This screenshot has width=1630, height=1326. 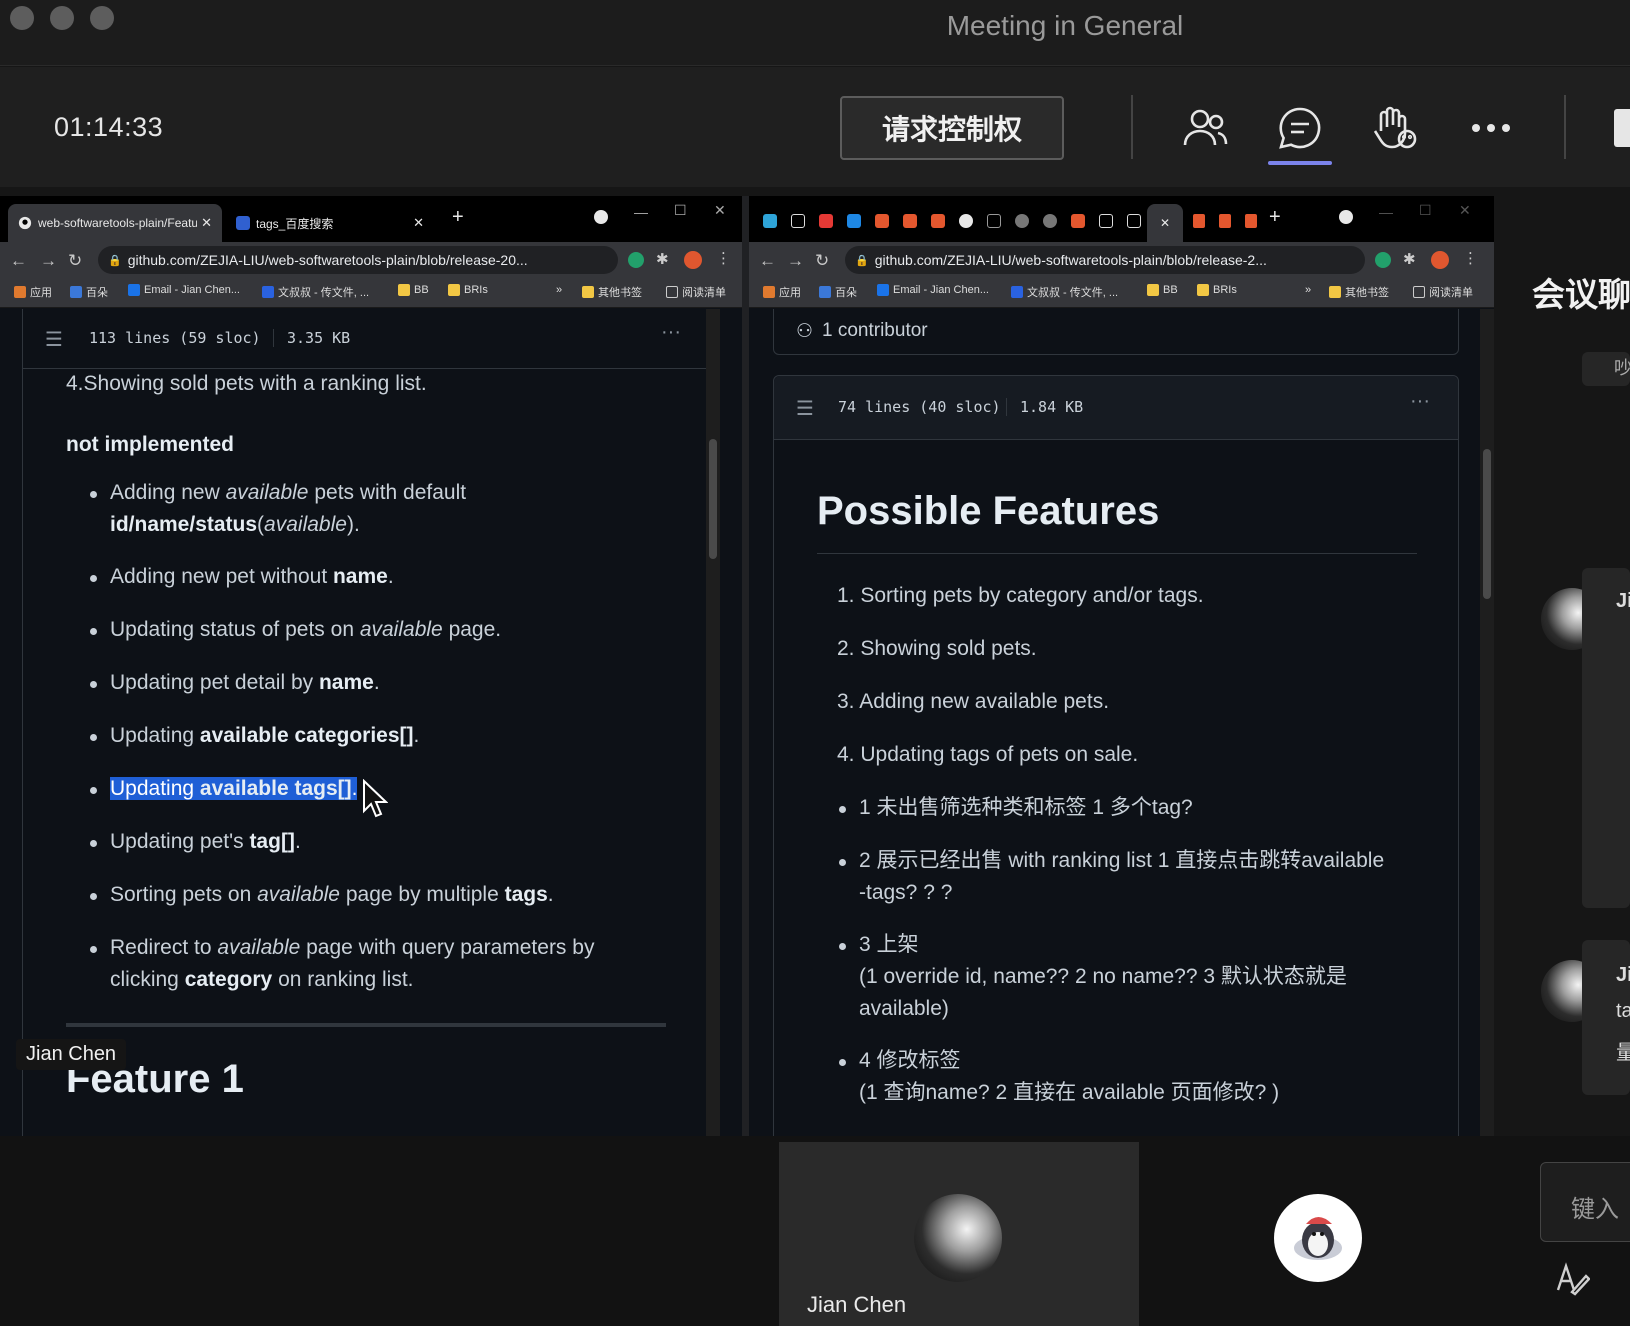 What do you see at coordinates (205, 841) in the screenshot?
I see `list-item: Updating pet's tag[].` at bounding box center [205, 841].